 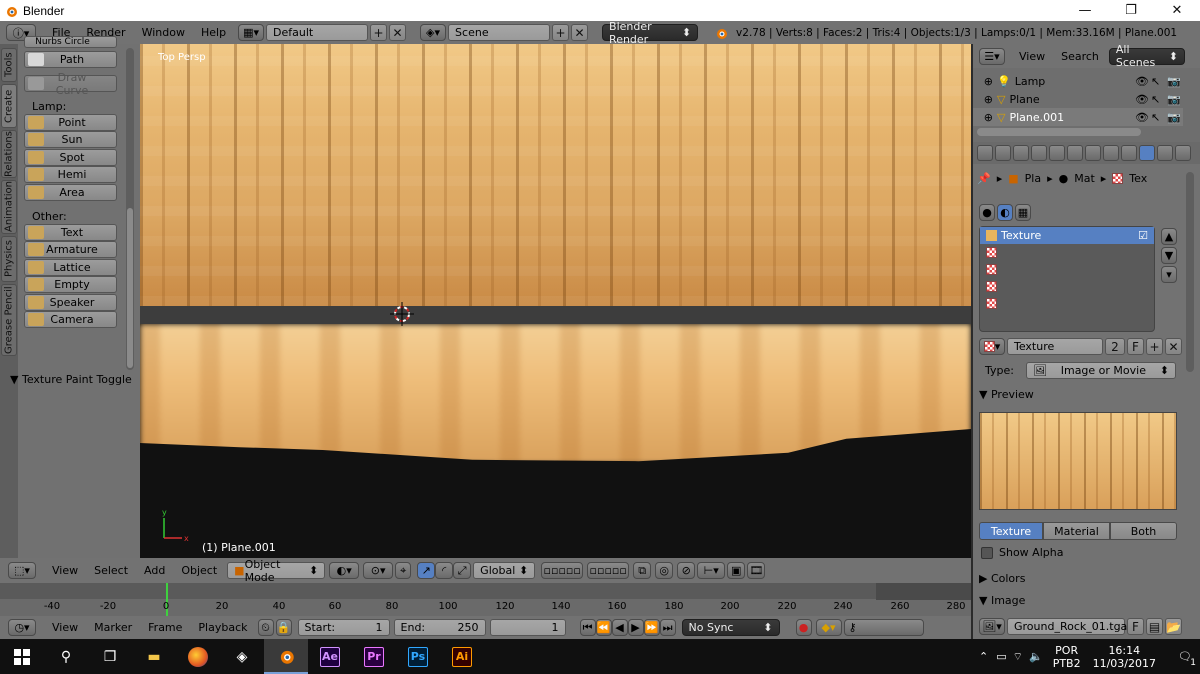 What do you see at coordinates (130, 209) in the screenshot?
I see `shelf-scrollbar` at bounding box center [130, 209].